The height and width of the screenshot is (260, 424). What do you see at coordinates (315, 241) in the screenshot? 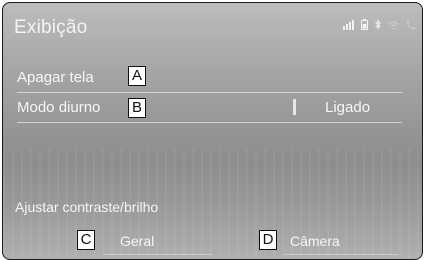
I see `camera-button: Câmera` at bounding box center [315, 241].